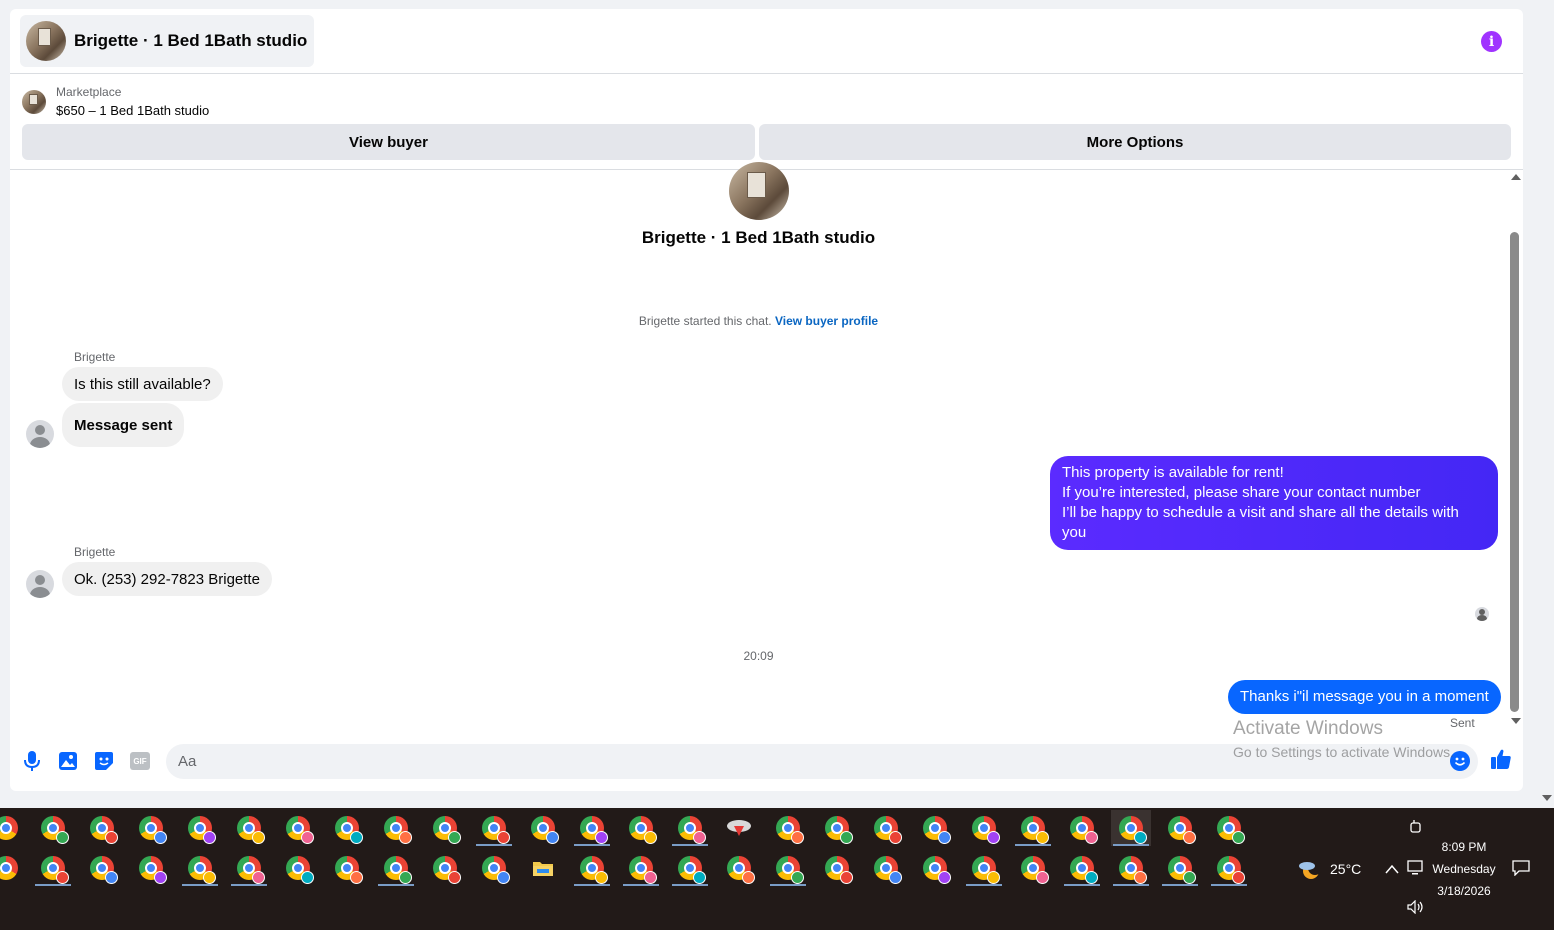  What do you see at coordinates (115, 101) in the screenshot?
I see `marketplace-listing: Marketplace $650 – 1 Bed 1Bath studio` at bounding box center [115, 101].